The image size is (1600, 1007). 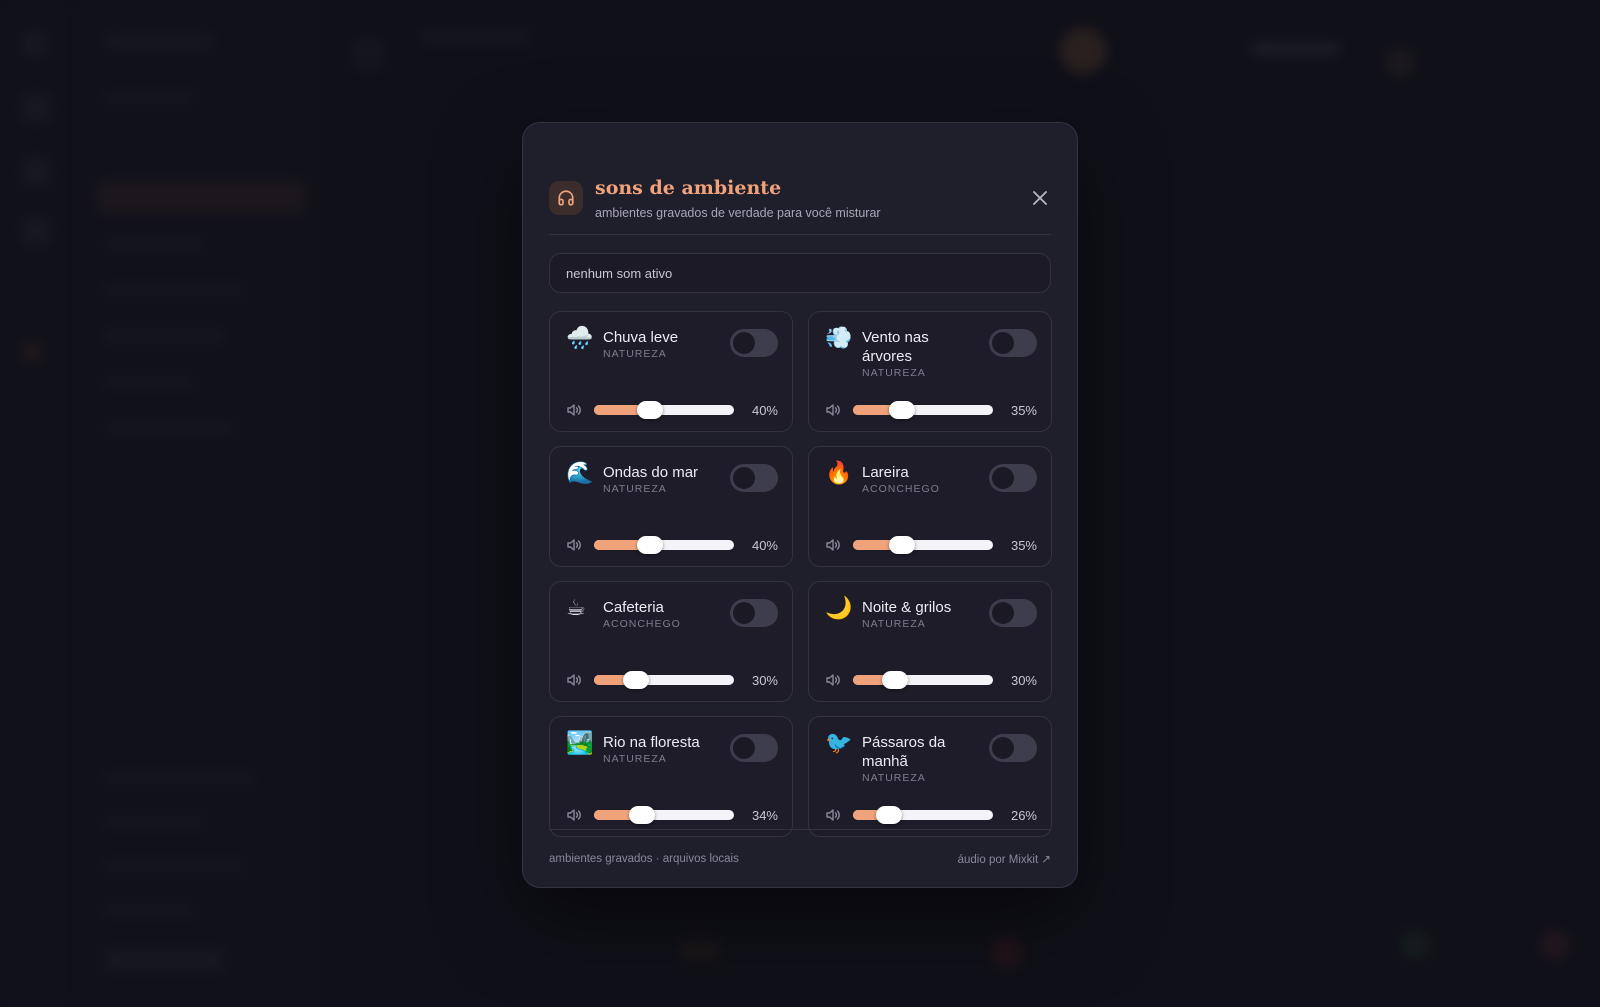 What do you see at coordinates (930, 641) in the screenshot?
I see `sound-card: 🌙 Noite & grilos NATUREZA 30%` at bounding box center [930, 641].